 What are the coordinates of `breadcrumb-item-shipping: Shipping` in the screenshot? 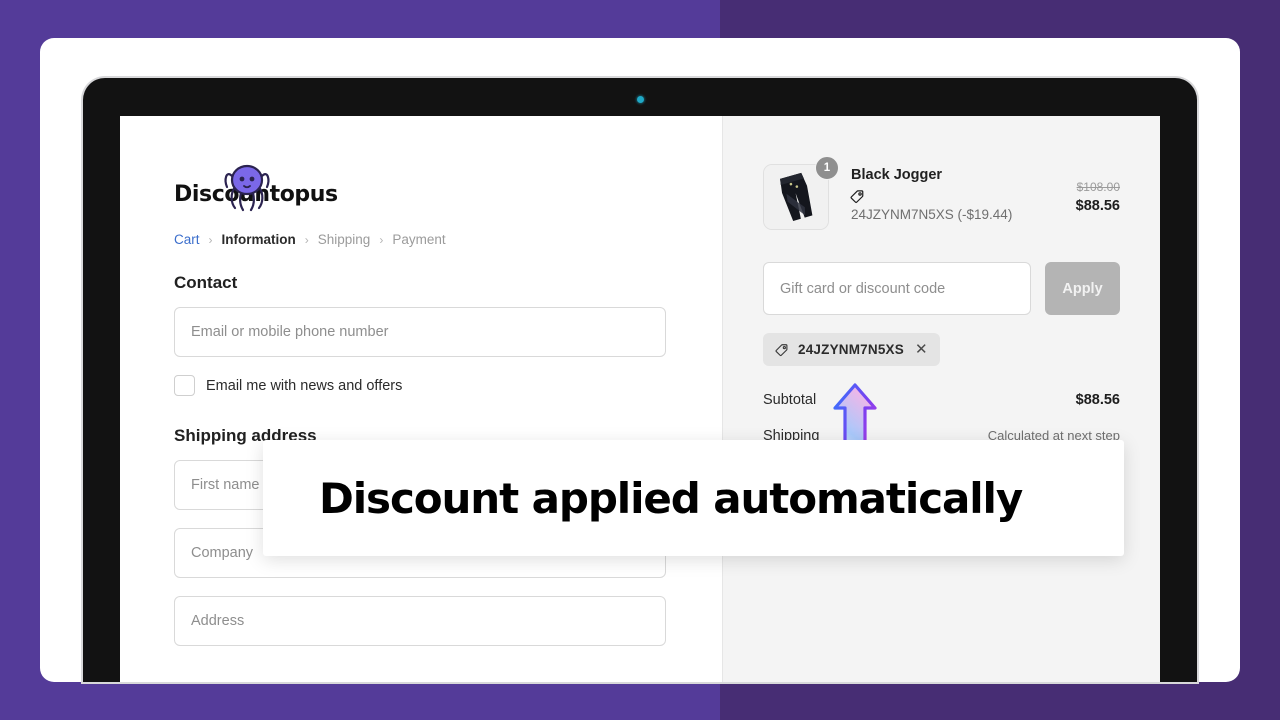 It's located at (344, 239).